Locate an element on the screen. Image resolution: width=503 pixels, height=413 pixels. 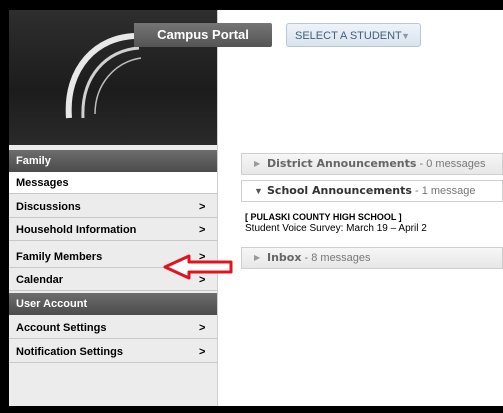
collapse-triangle-icon: ▼ is located at coordinates (258, 191).